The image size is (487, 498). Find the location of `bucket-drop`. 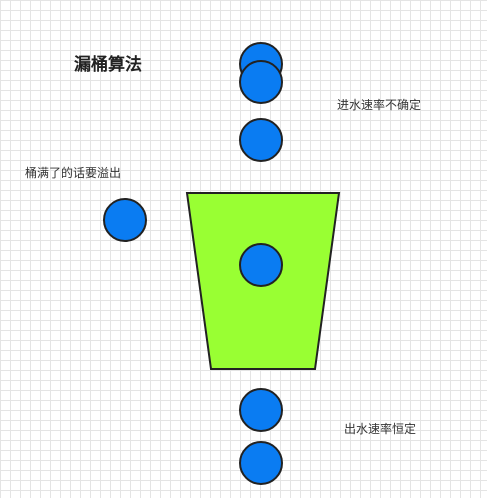

bucket-drop is located at coordinates (261, 265).